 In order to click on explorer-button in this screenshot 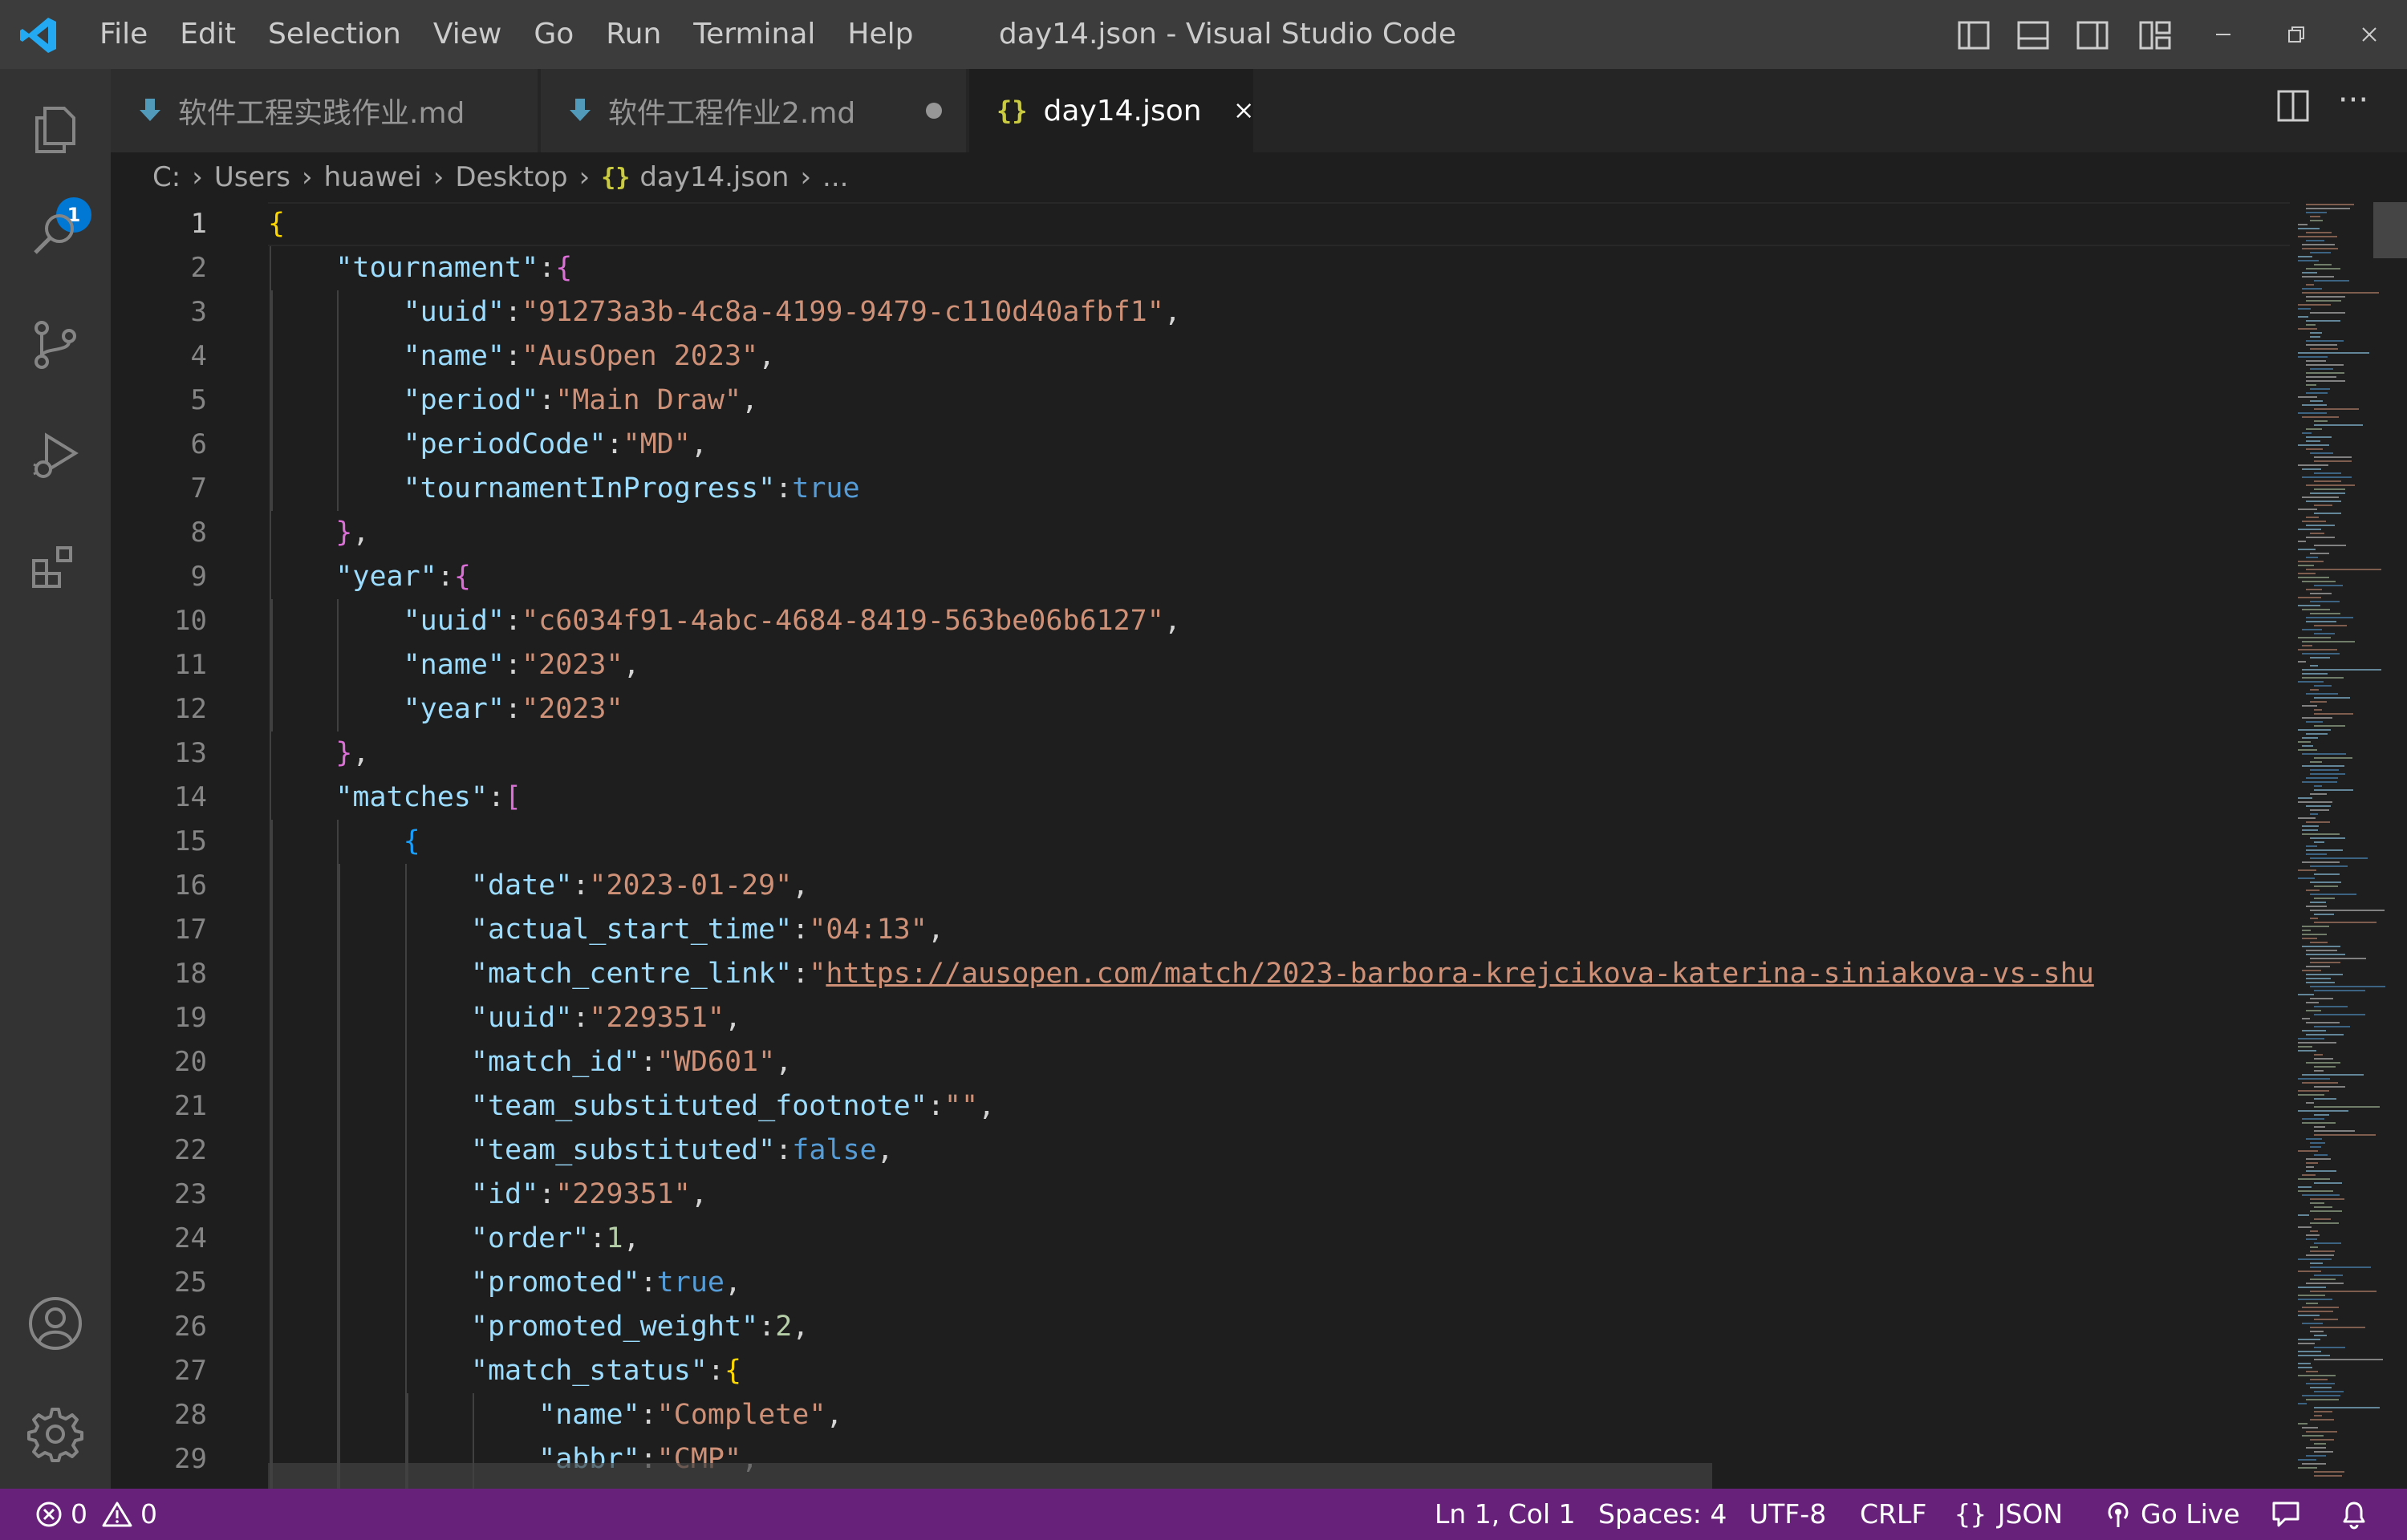, I will do `click(55, 130)`.